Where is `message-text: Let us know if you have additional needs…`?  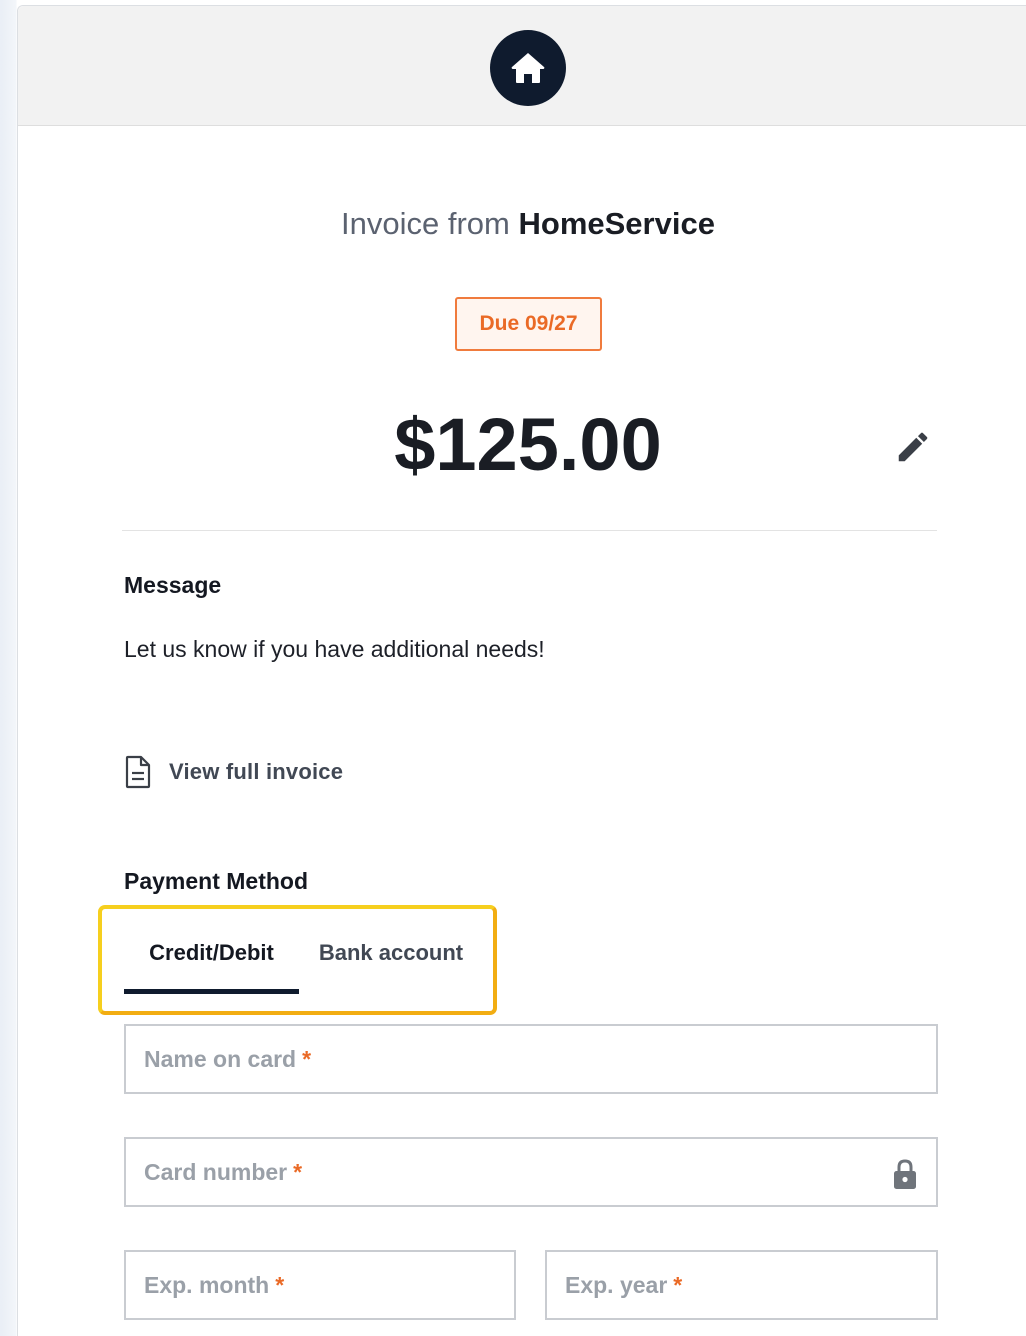
message-text: Let us know if you have additional needs… is located at coordinates (334, 649).